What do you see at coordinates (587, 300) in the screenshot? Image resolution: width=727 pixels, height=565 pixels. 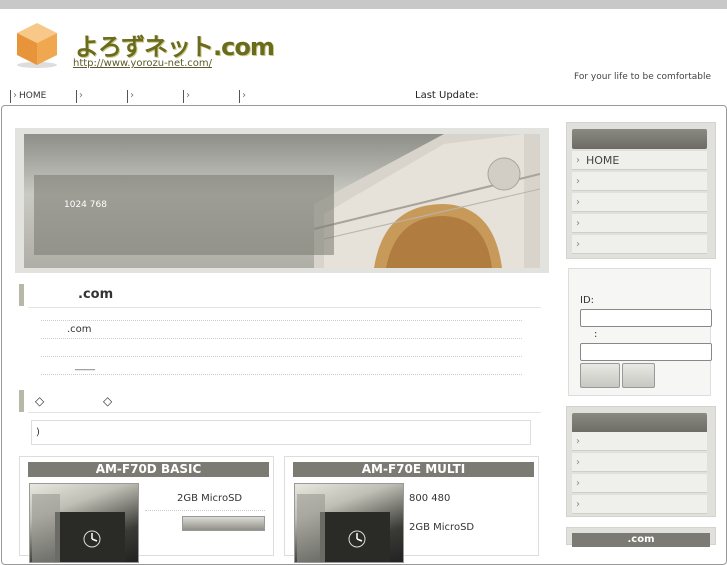 I see `login-id-label: ID:` at bounding box center [587, 300].